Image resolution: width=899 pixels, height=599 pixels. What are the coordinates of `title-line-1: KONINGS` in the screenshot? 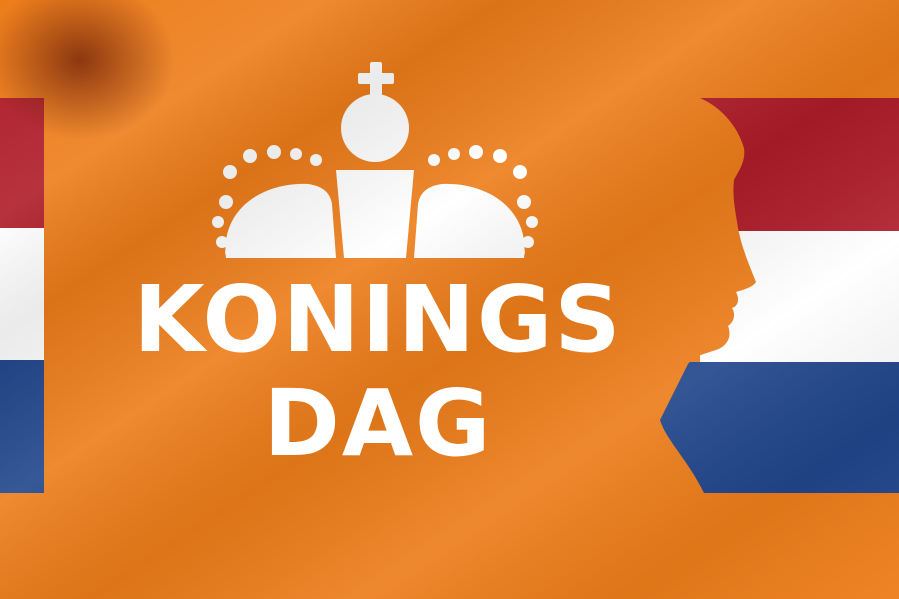 It's located at (378, 319).